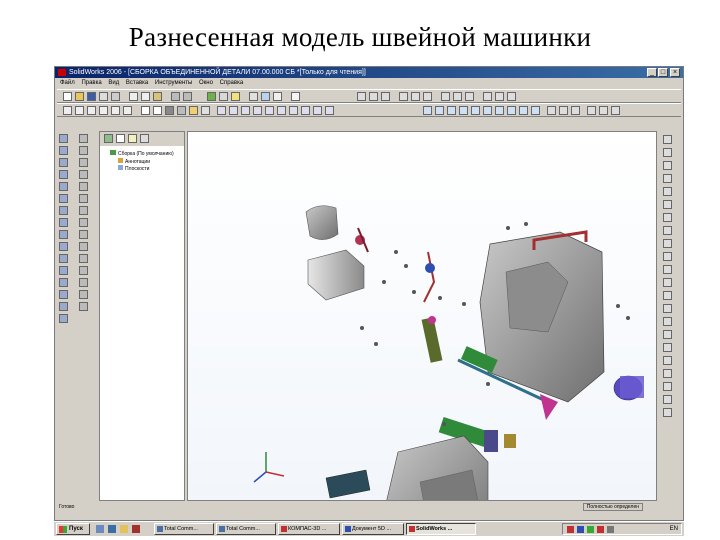 This screenshot has height=540, width=720. Describe the element at coordinates (667, 308) in the screenshot. I see `collapse-icon` at that location.